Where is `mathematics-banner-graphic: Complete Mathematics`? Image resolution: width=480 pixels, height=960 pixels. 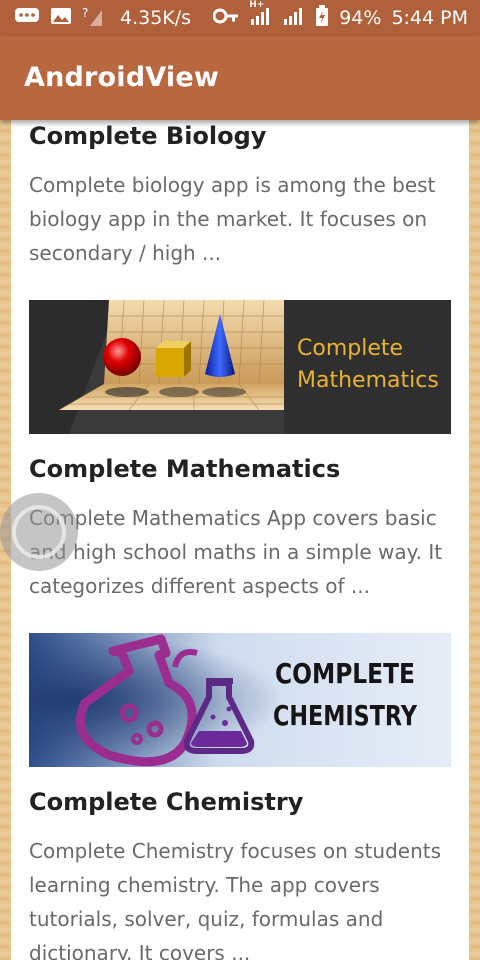
mathematics-banner-graphic: Complete Mathematics is located at coordinates (240, 367).